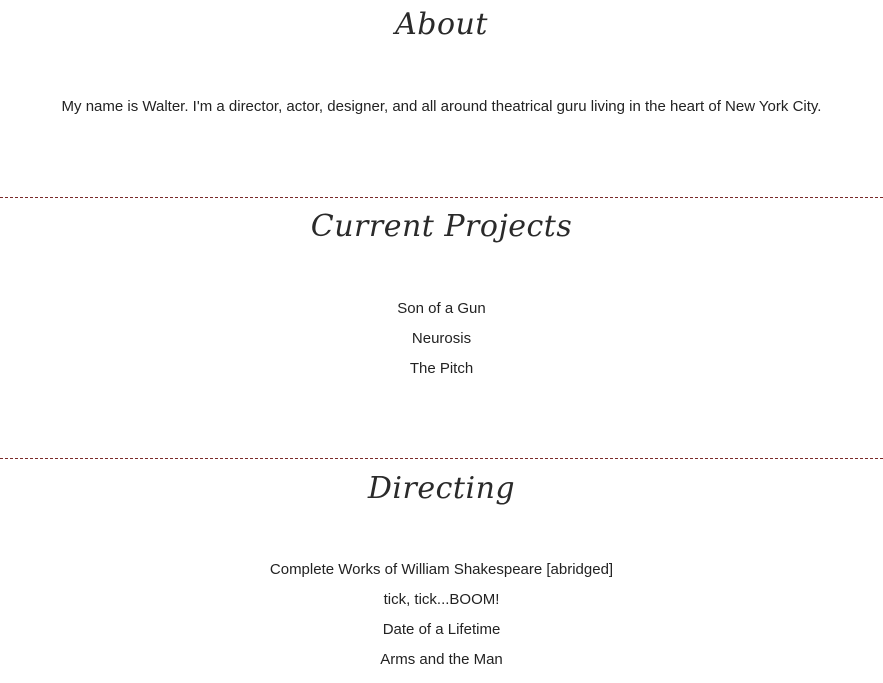 This screenshot has width=883, height=683. I want to click on list-item: Son of a Gun, so click(441, 308).